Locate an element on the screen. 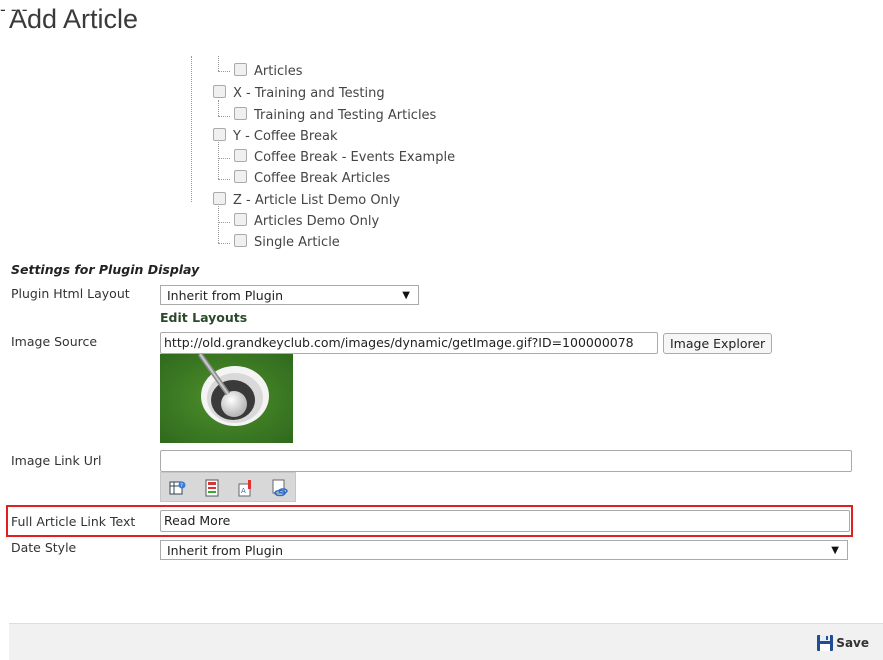 Image resolution: width=883 pixels, height=660 pixels. plugin-html-layout-value: Inherit from Plugin is located at coordinates (225, 295).